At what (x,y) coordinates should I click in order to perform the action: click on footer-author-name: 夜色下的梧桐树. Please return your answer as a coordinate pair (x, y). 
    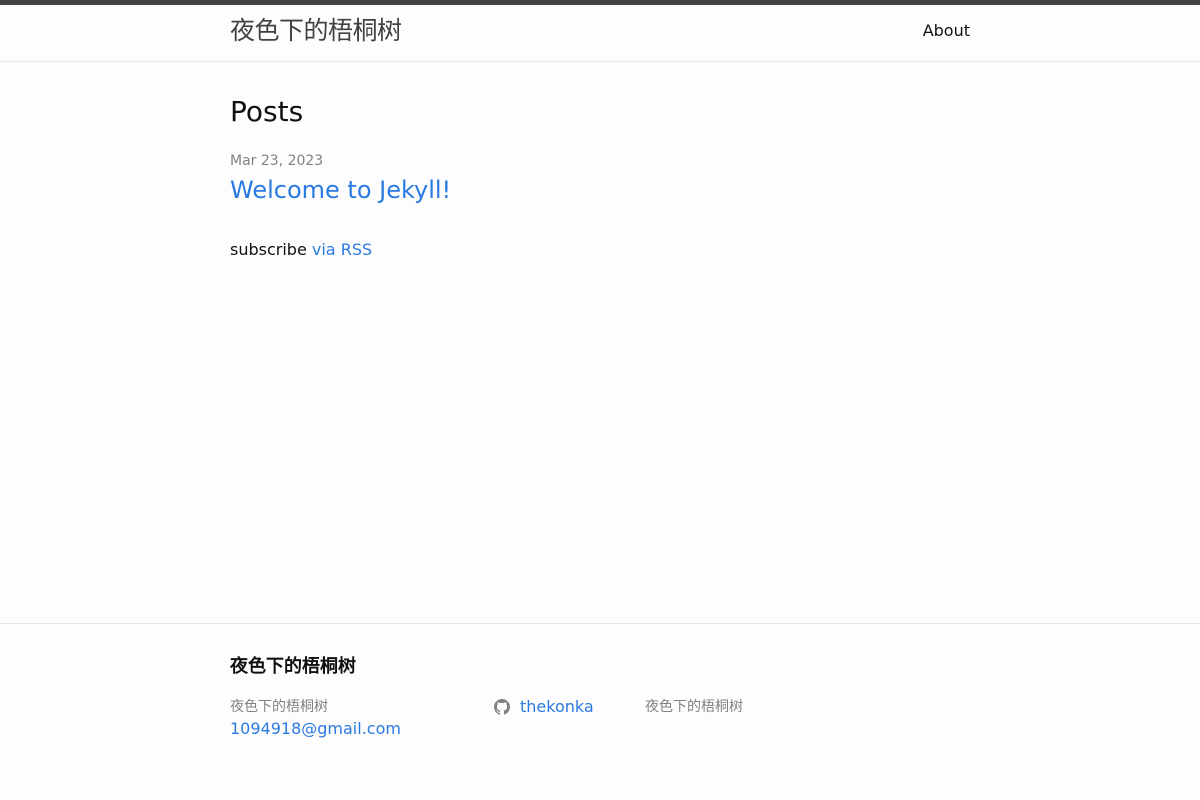
    Looking at the image, I should click on (279, 707).